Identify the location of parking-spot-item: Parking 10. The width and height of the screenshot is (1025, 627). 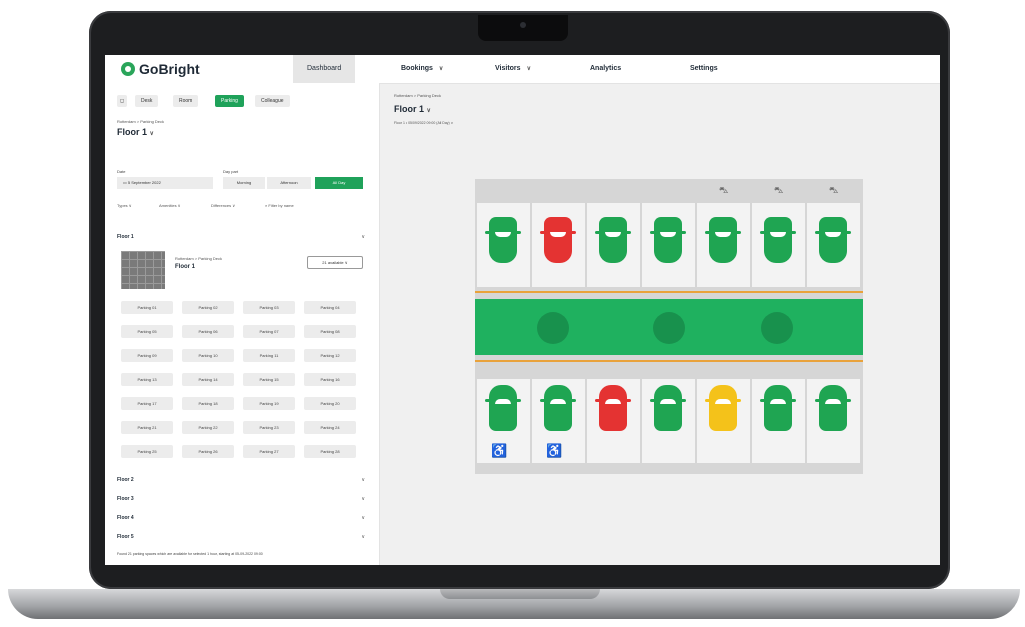
(208, 355).